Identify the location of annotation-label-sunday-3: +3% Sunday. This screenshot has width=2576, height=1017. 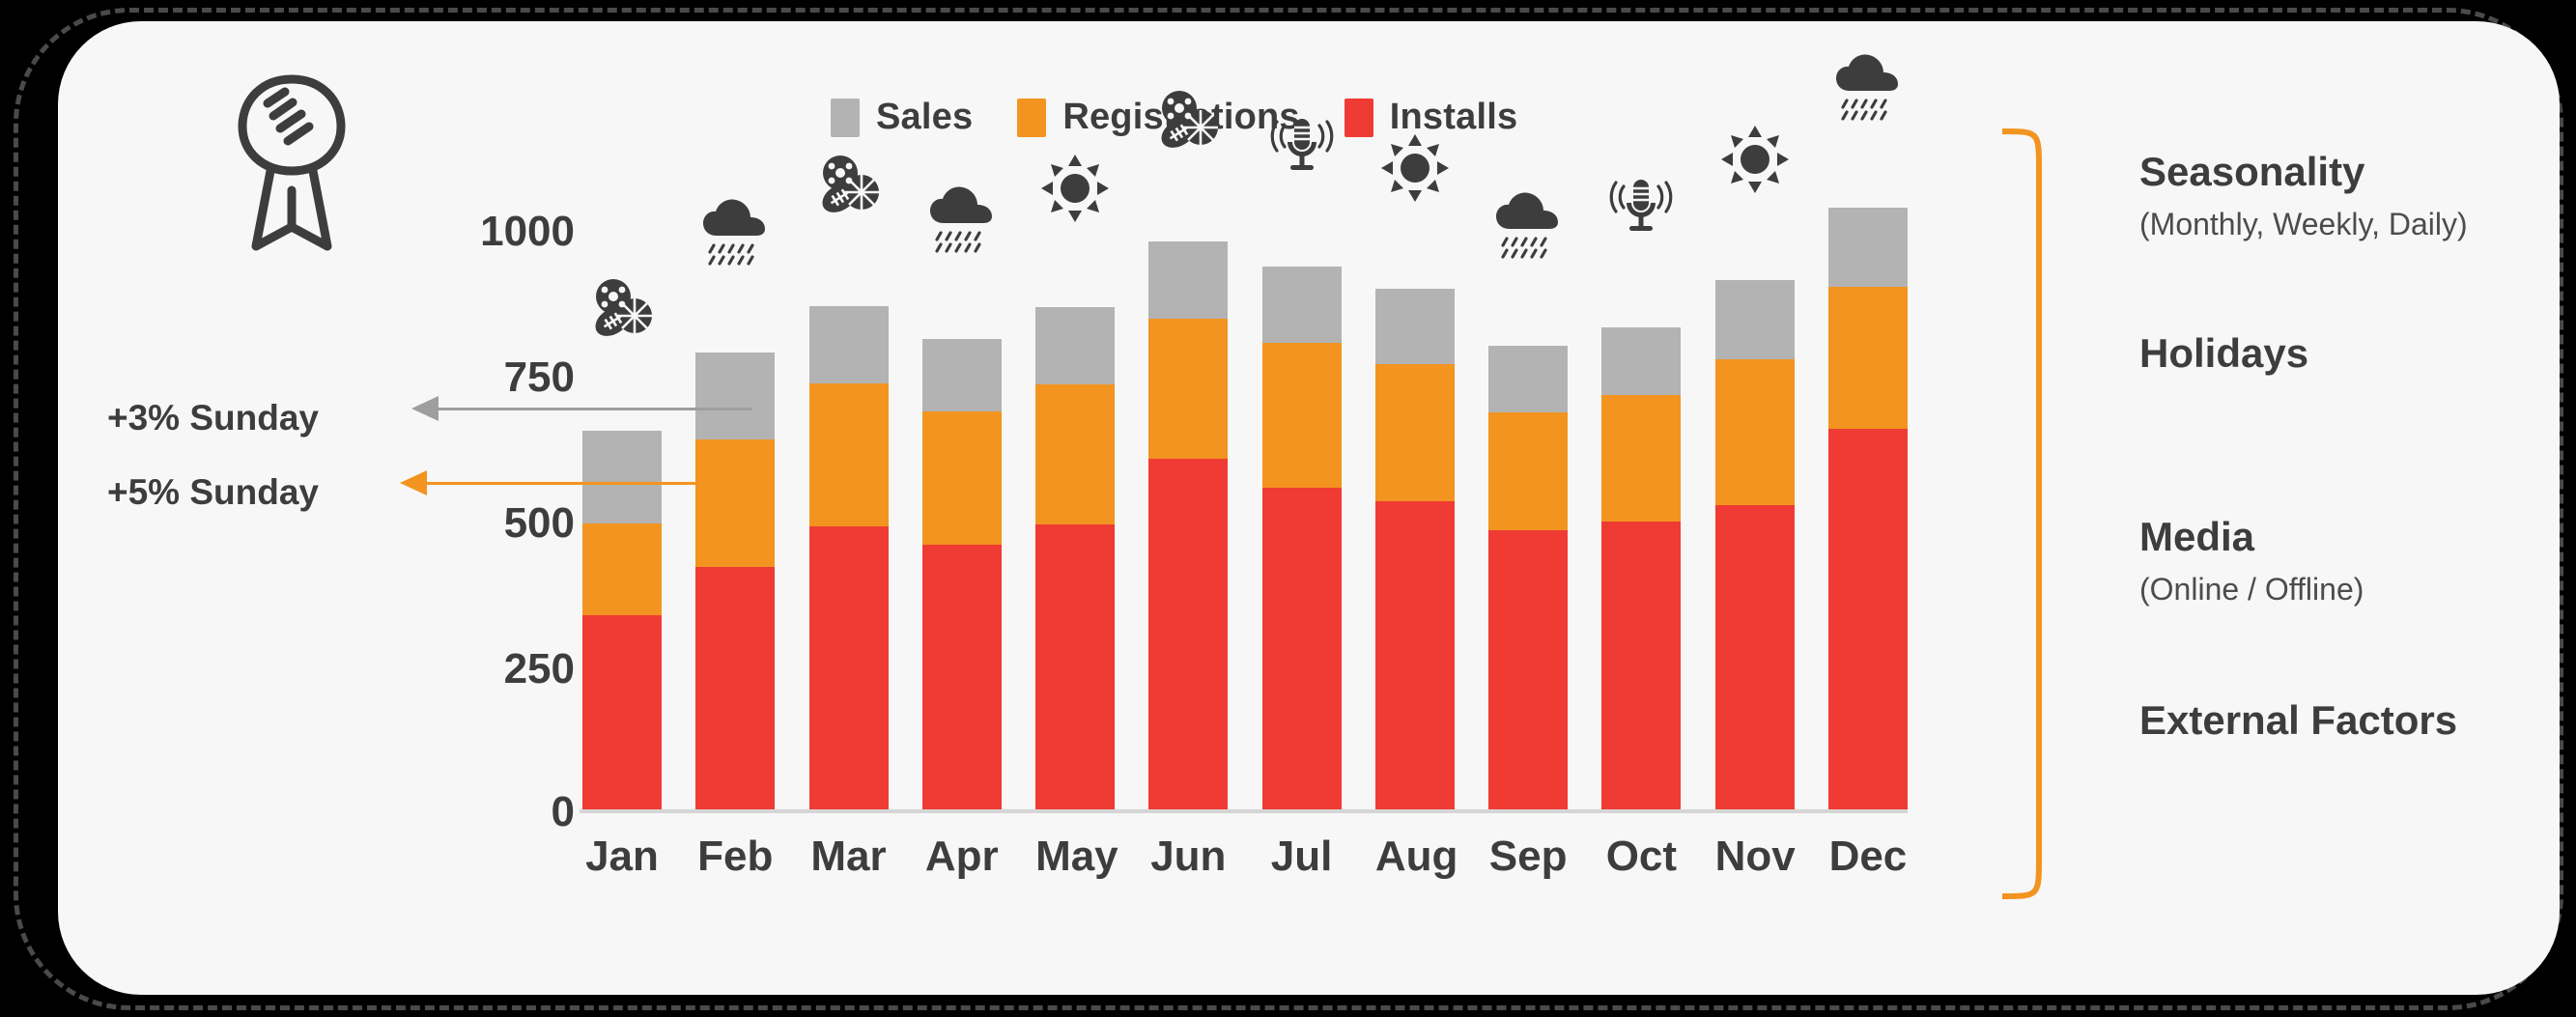
(212, 418).